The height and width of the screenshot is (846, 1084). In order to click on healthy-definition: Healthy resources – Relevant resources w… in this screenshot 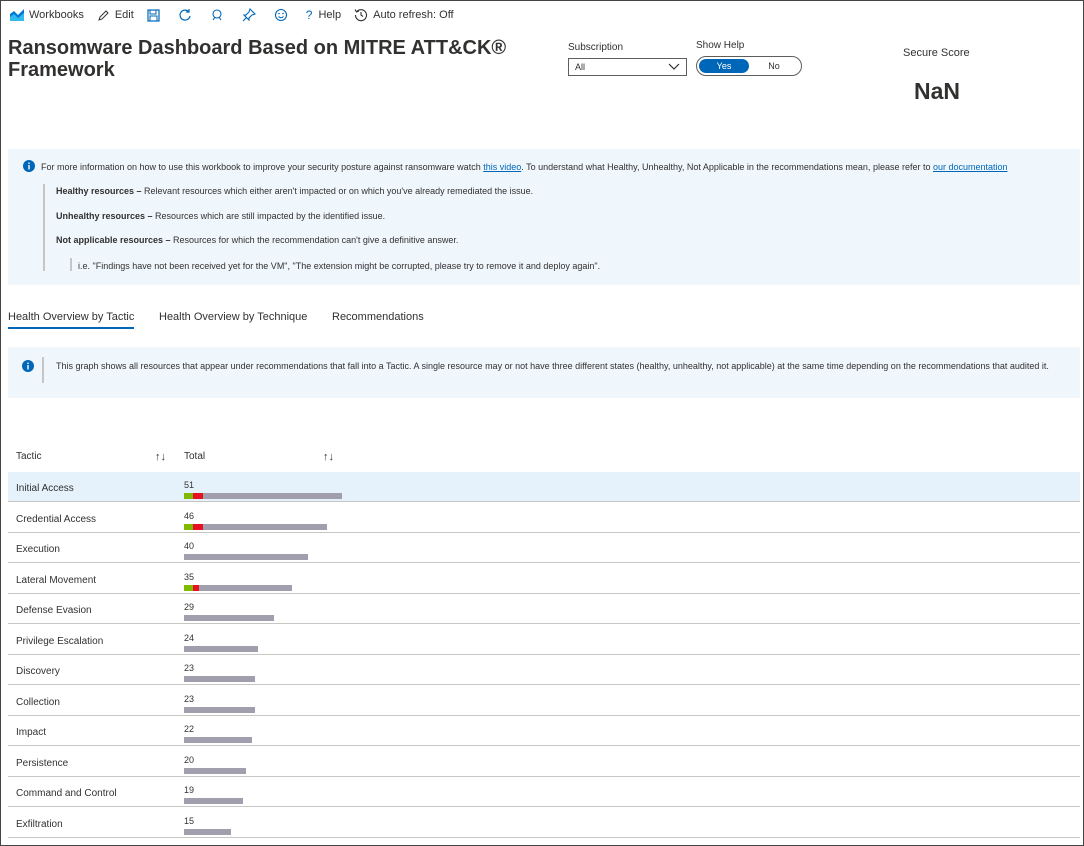, I will do `click(294, 191)`.